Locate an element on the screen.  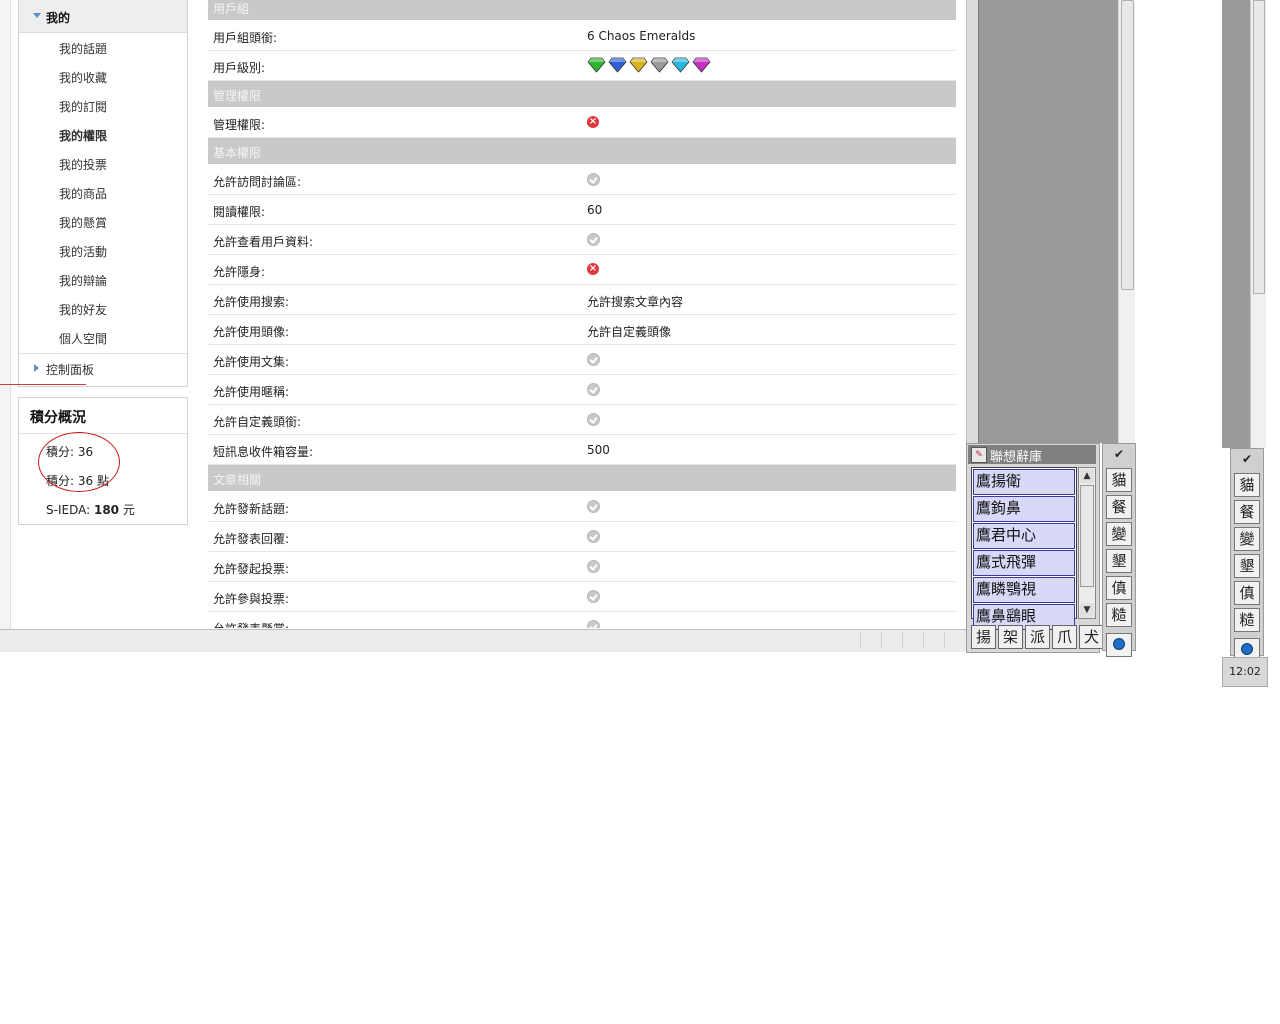
sieda-value: 180 is located at coordinates (106, 510).